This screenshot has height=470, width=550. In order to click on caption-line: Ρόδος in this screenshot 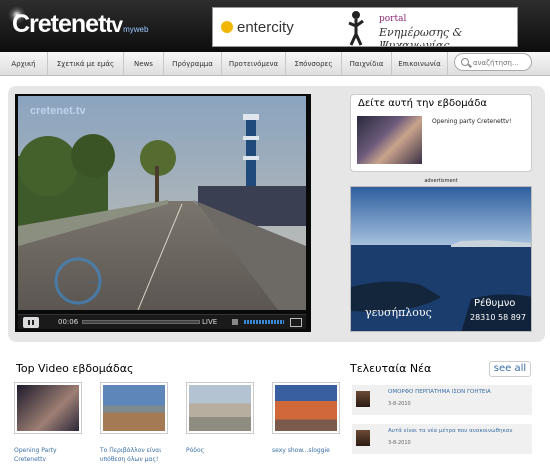, I will do `click(195, 450)`.